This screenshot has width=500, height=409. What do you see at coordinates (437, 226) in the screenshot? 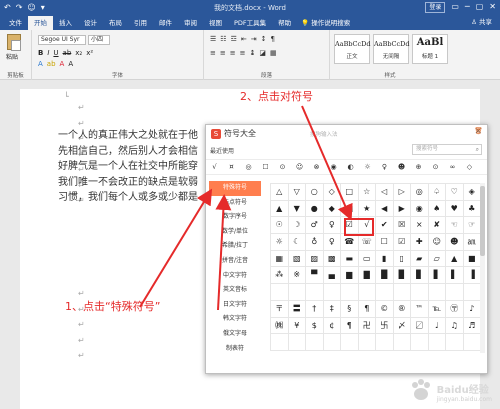
I see `symbol-cell: ✘` at bounding box center [437, 226].